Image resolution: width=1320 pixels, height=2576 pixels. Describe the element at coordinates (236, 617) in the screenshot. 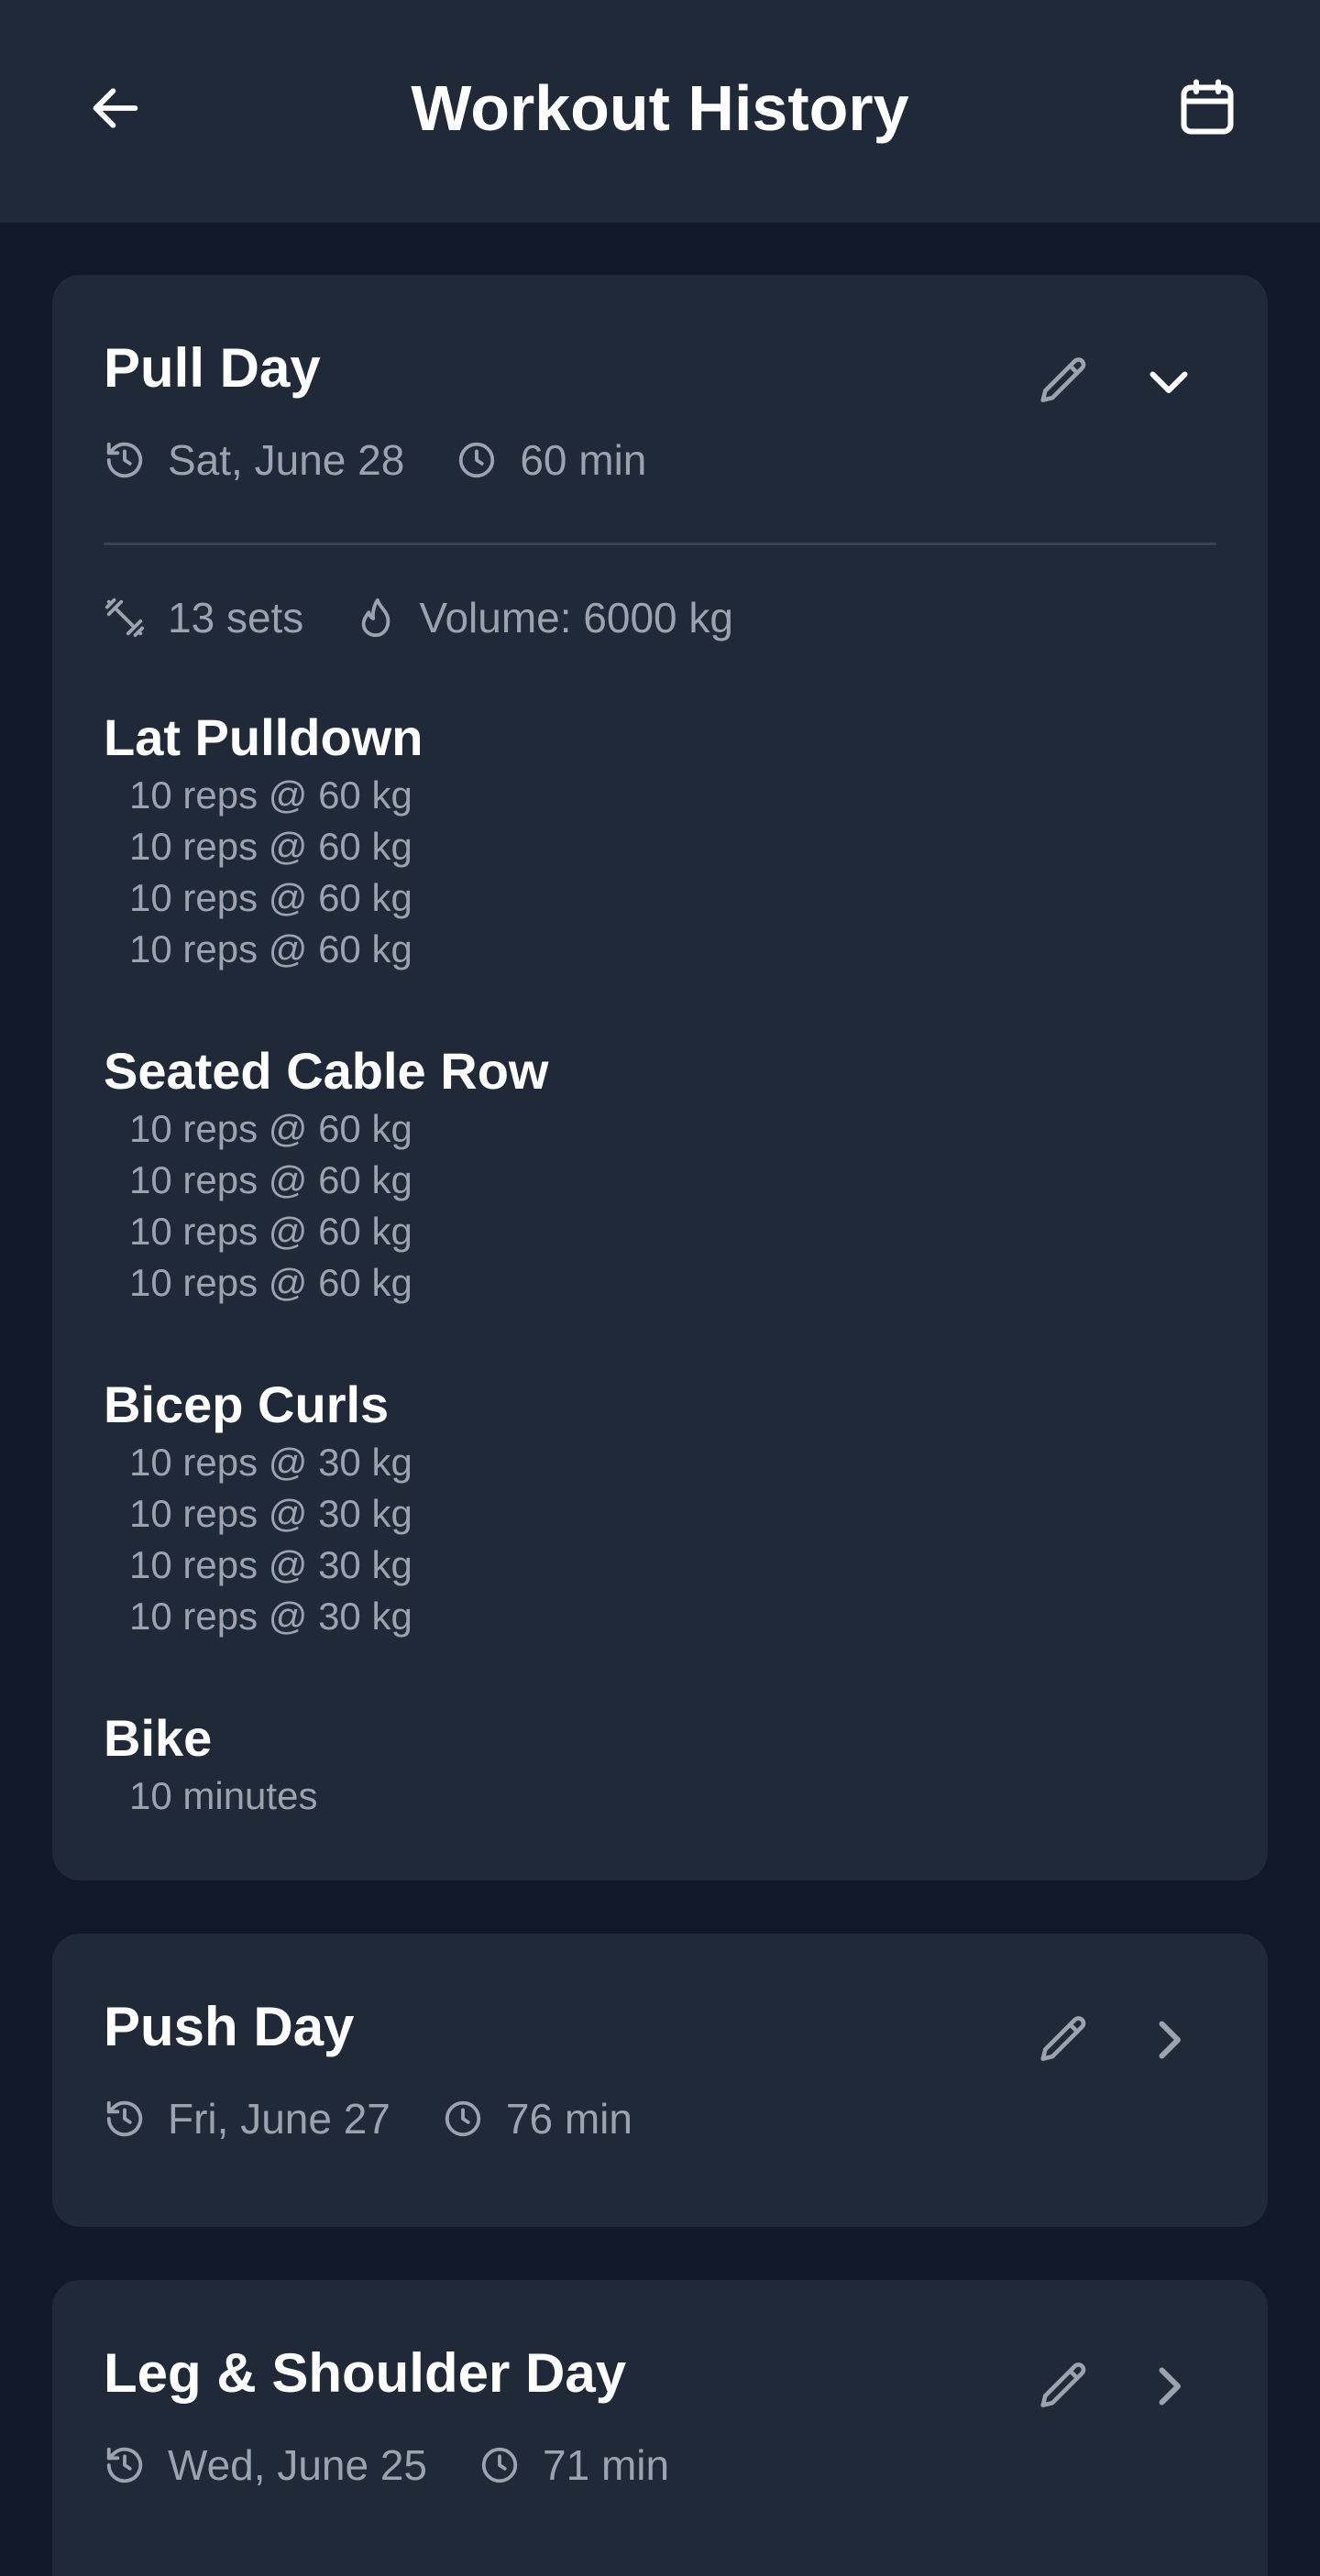

I see `sets-count: 13 sets` at that location.